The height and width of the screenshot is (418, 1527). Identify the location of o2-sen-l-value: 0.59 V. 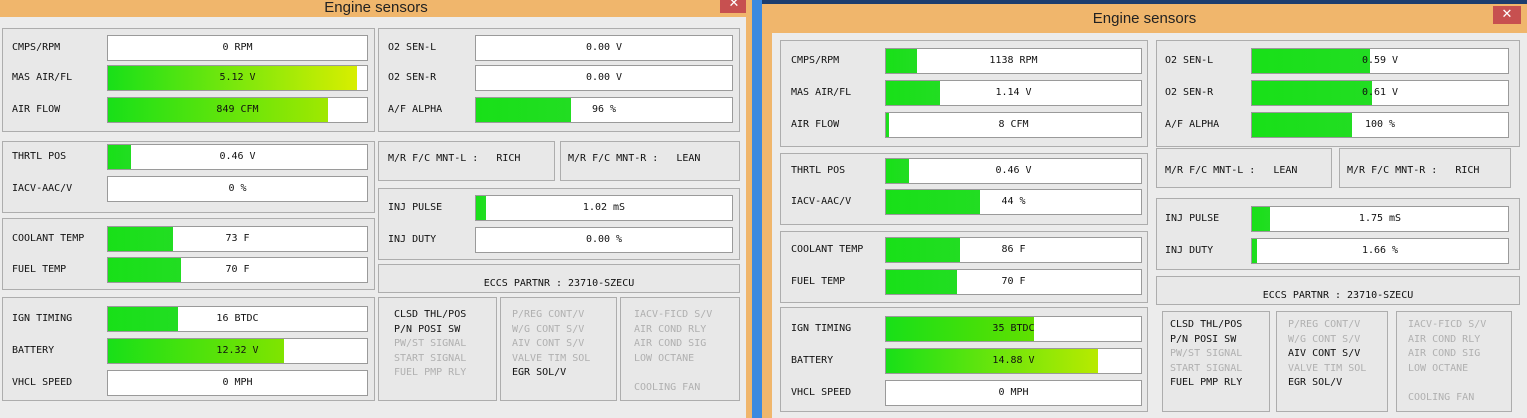
(1380, 60).